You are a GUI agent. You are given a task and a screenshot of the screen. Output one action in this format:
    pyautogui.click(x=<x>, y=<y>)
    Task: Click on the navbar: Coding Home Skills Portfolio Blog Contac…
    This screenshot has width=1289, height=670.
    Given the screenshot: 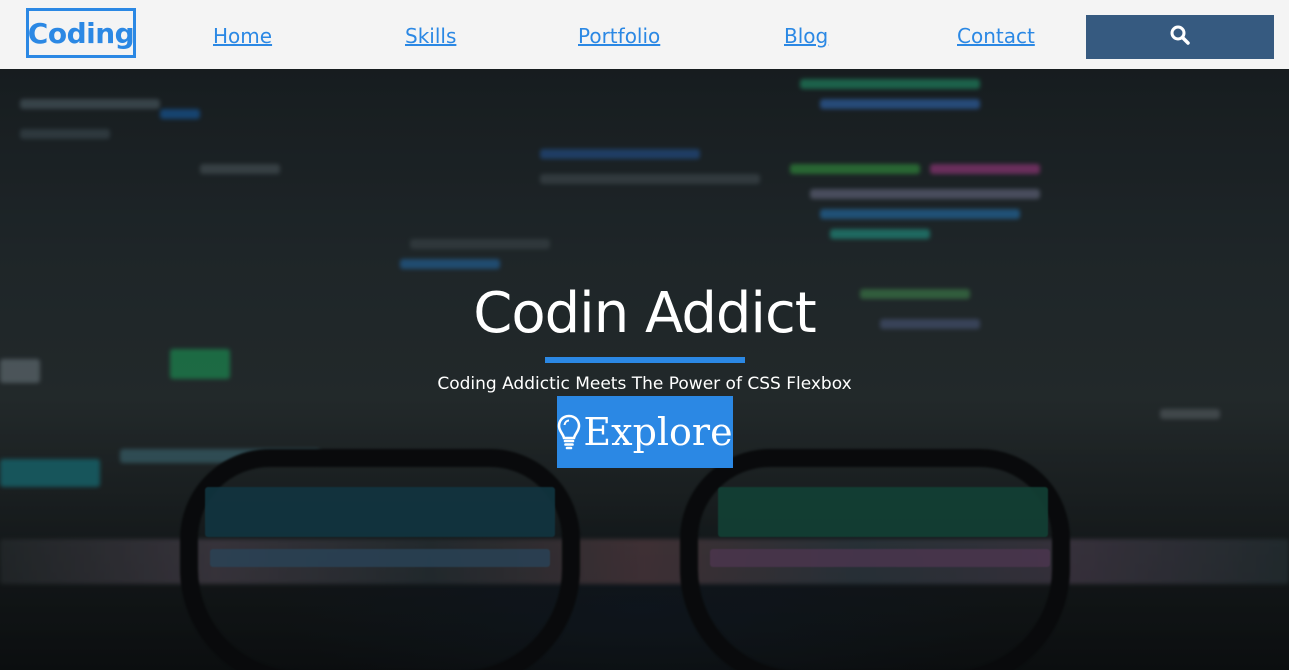 What is the action you would take?
    pyautogui.click(x=644, y=34)
    